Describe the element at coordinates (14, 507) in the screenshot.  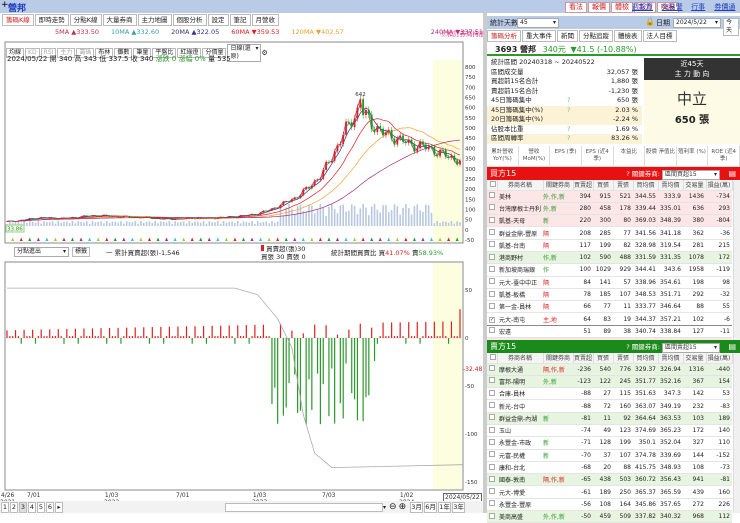
I see `page-1: 2` at that location.